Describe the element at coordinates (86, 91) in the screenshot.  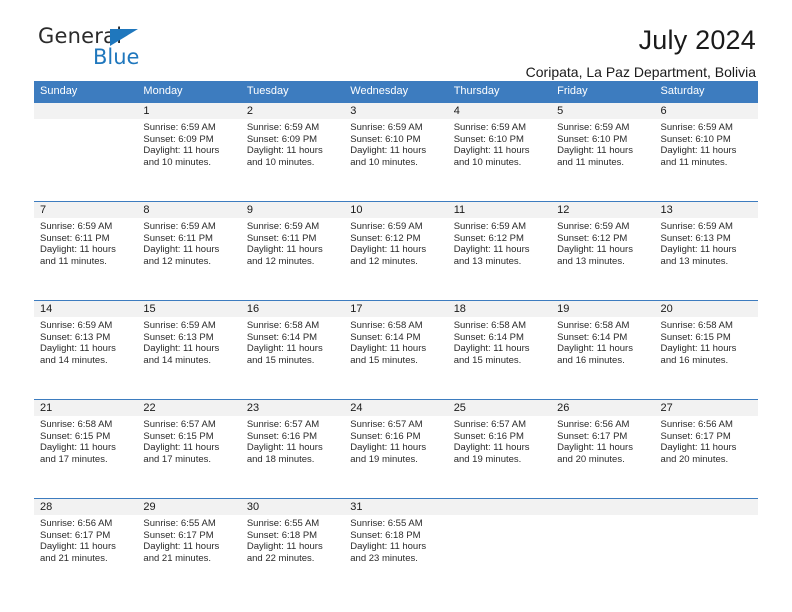
I see `weekday-header-sunday: Sunday` at that location.